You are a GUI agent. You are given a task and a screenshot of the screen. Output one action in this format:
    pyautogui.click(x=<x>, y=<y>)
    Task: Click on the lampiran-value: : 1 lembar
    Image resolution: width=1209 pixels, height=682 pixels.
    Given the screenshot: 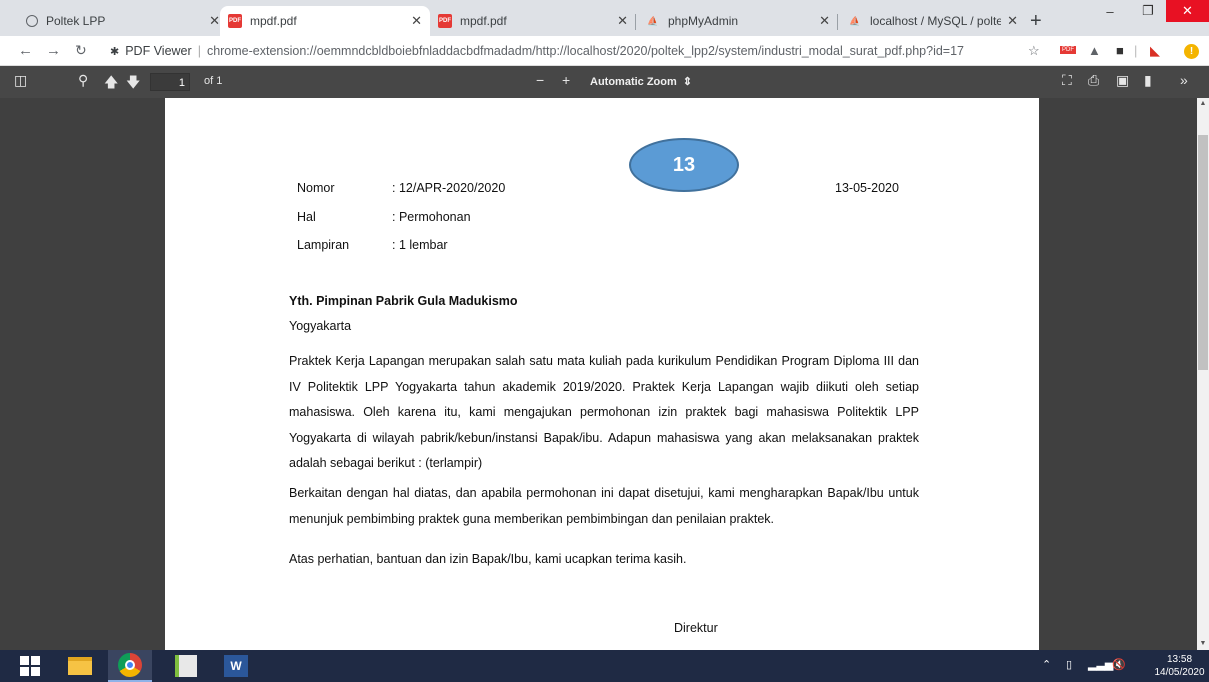 What is the action you would take?
    pyautogui.click(x=420, y=245)
    